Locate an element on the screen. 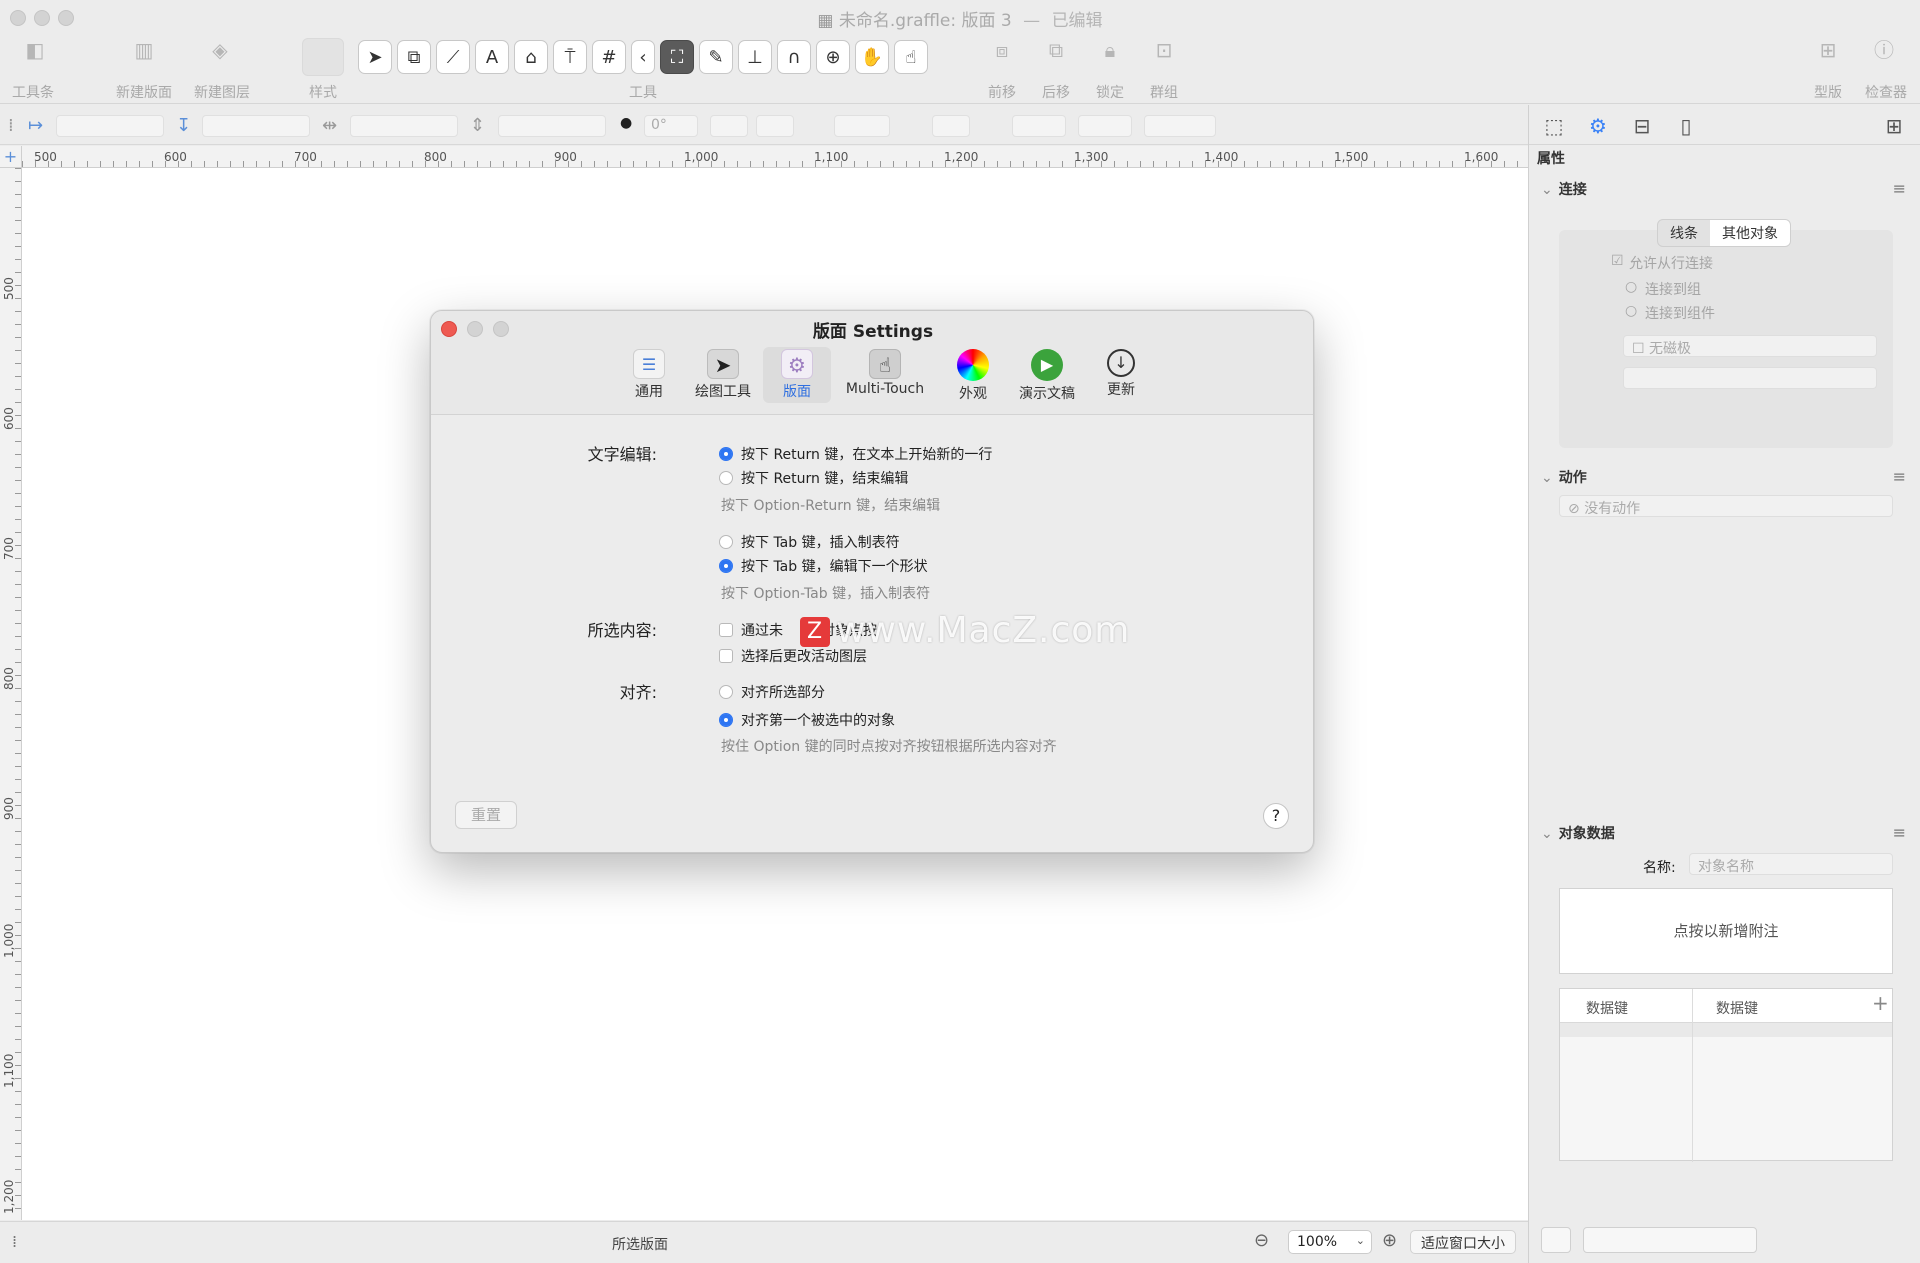  fill-popup is located at coordinates (862, 126).